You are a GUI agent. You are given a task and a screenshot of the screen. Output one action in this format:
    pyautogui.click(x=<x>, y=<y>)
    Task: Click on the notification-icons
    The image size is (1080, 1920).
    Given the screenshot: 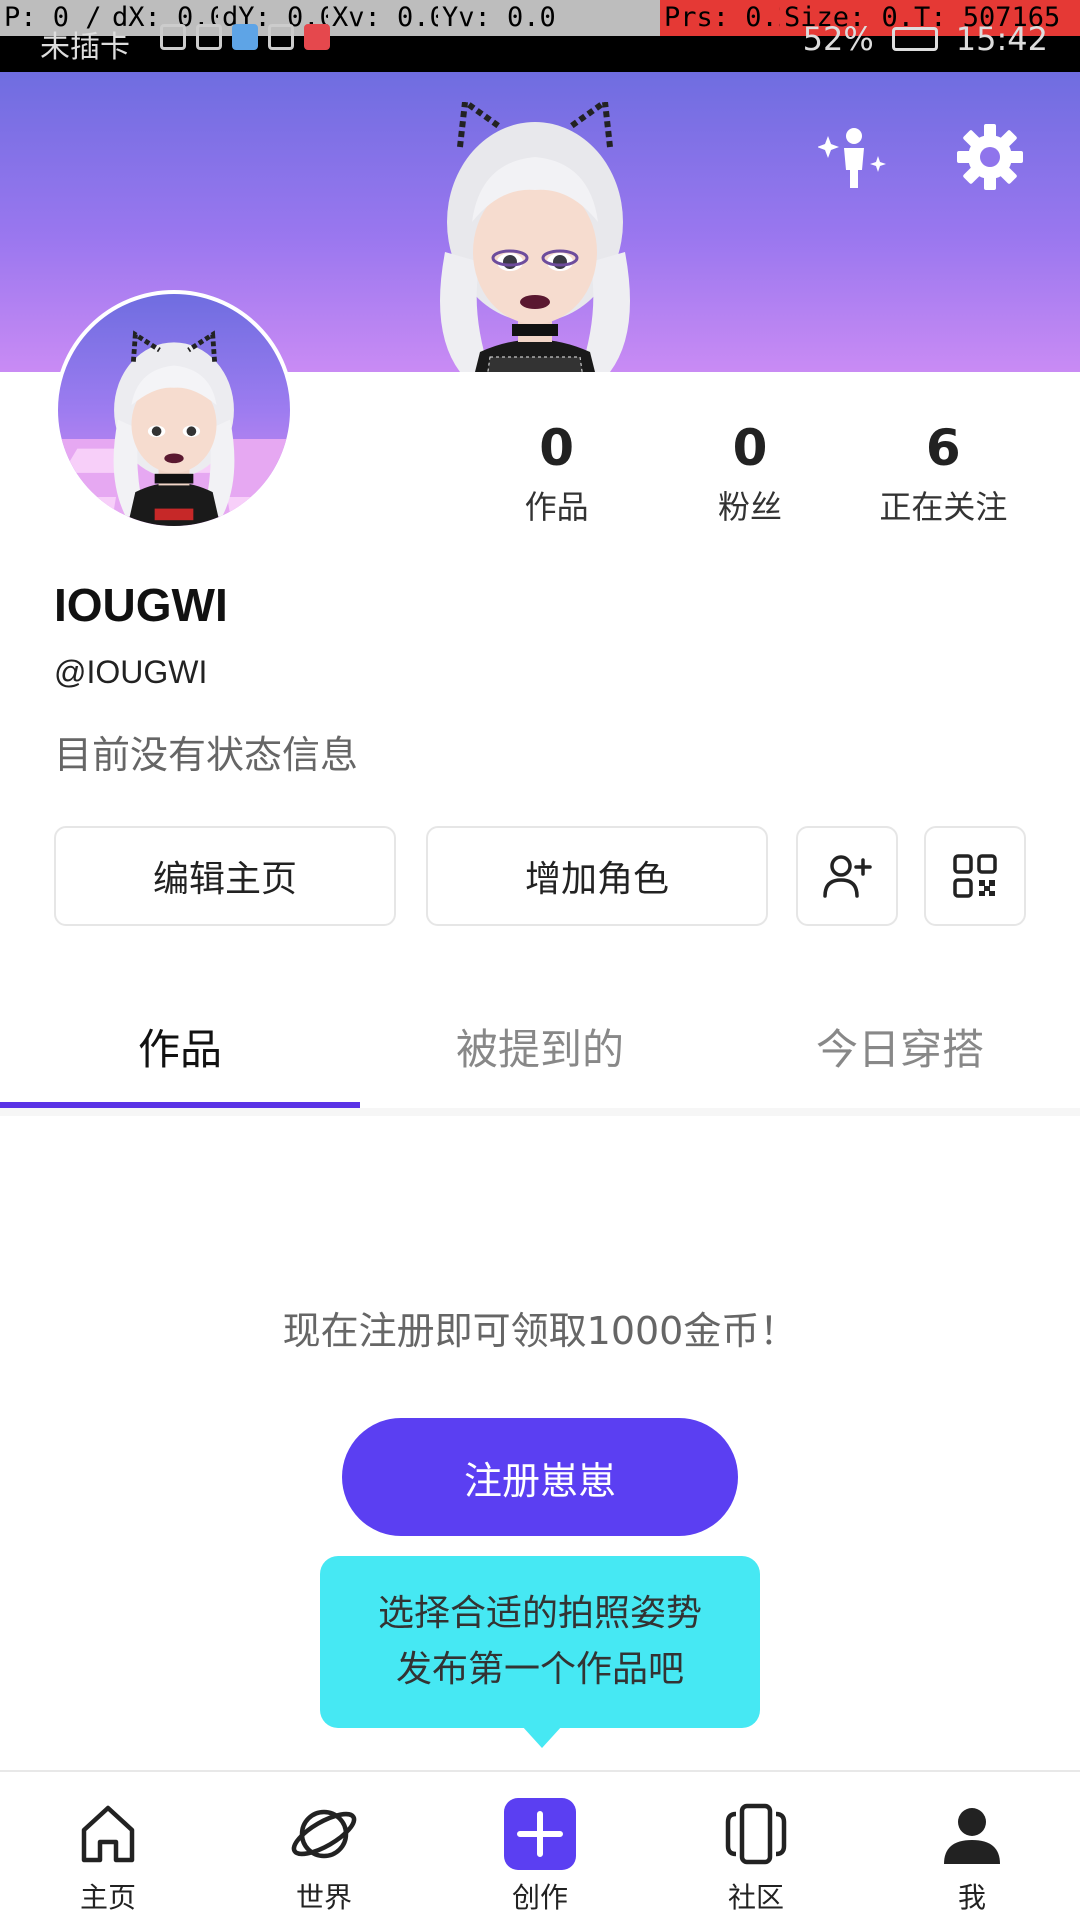 What is the action you would take?
    pyautogui.click(x=245, y=37)
    